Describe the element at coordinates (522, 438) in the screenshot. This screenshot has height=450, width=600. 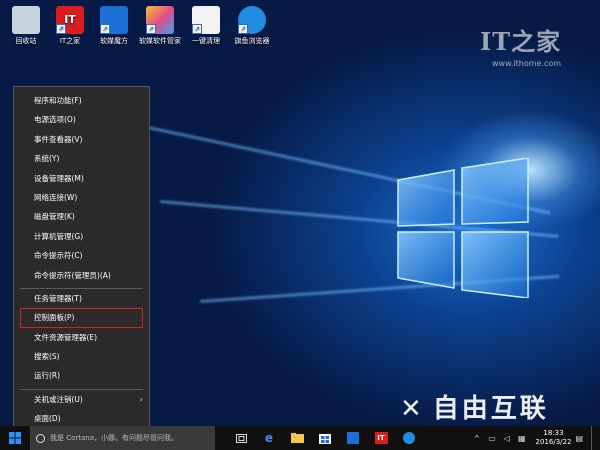
I see `input-method-icon: ▦` at that location.